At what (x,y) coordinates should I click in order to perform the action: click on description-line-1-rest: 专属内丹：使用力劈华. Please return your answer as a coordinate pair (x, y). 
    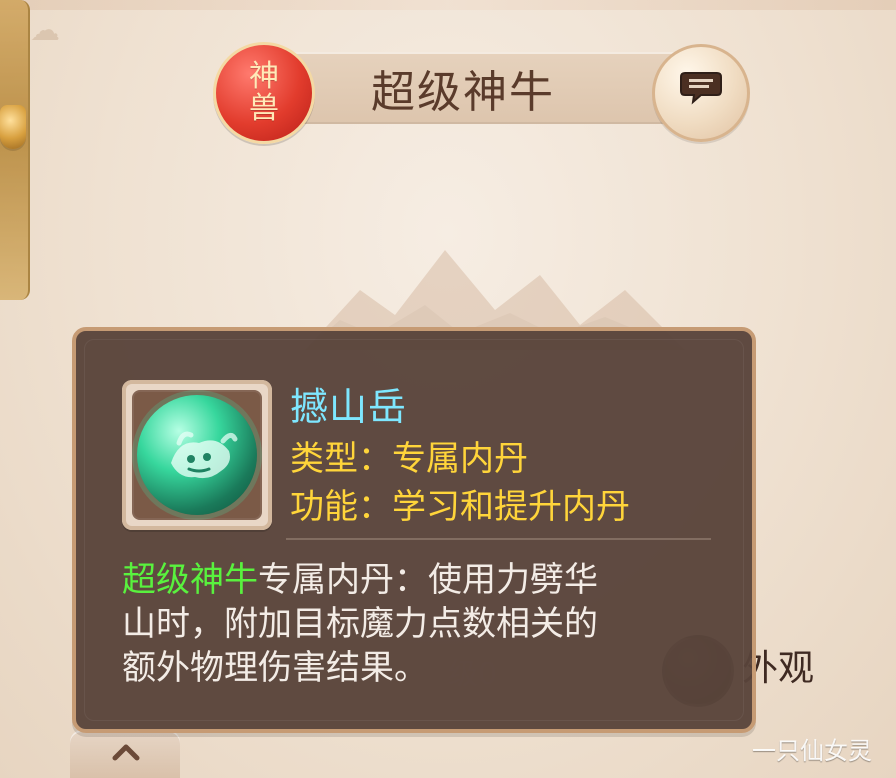
    Looking at the image, I should click on (428, 580).